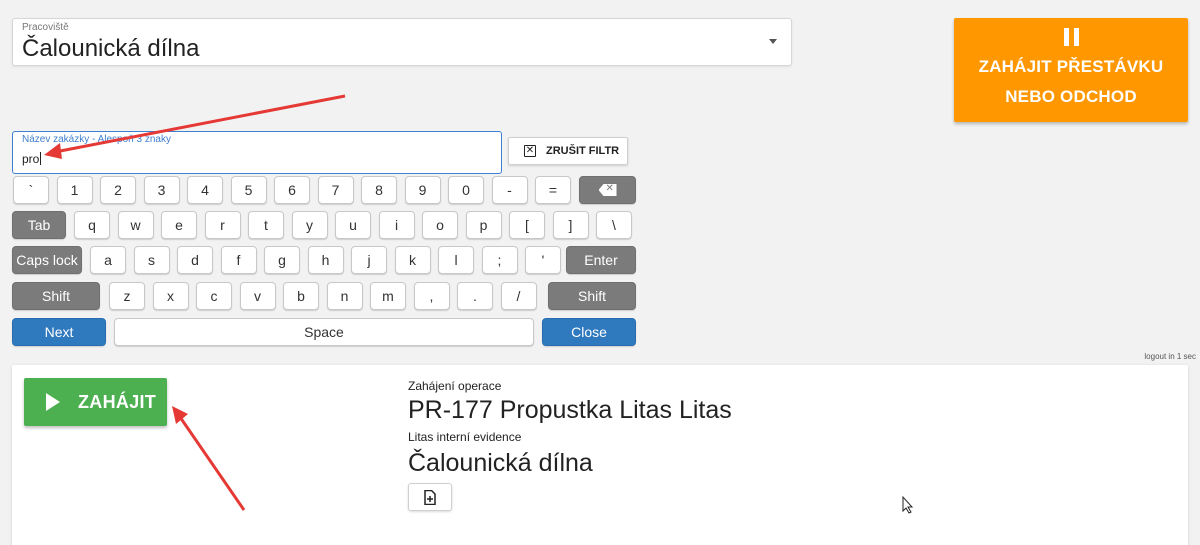 This screenshot has width=1200, height=545. What do you see at coordinates (301, 296) in the screenshot?
I see `key: b` at bounding box center [301, 296].